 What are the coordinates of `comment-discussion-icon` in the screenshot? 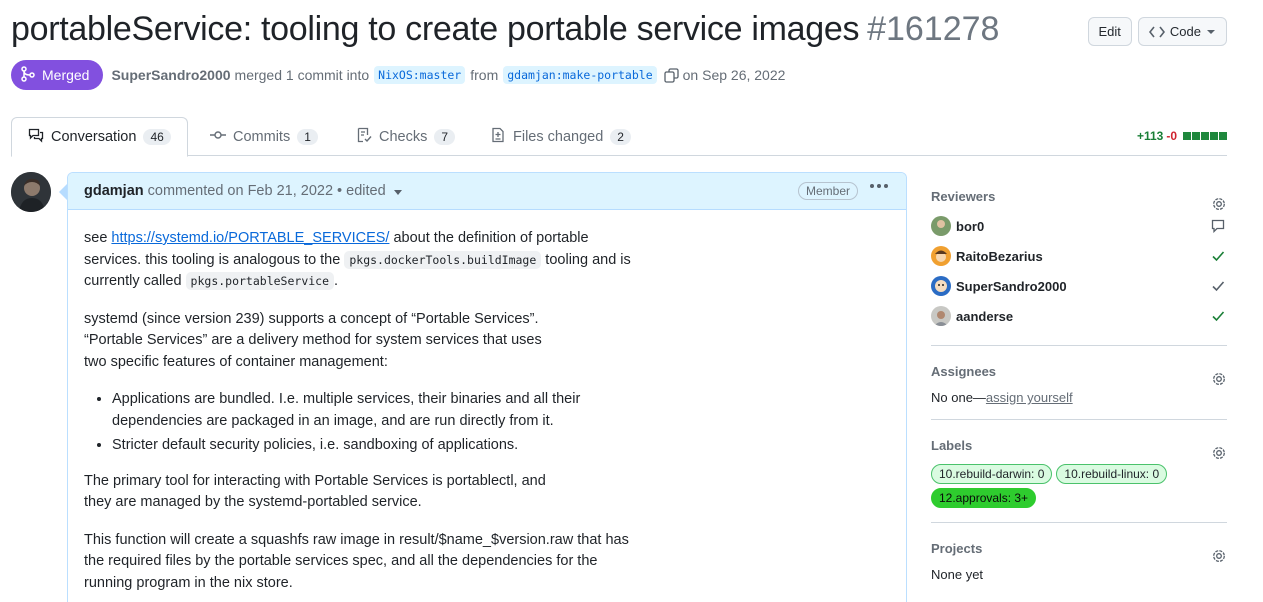 It's located at (36, 137).